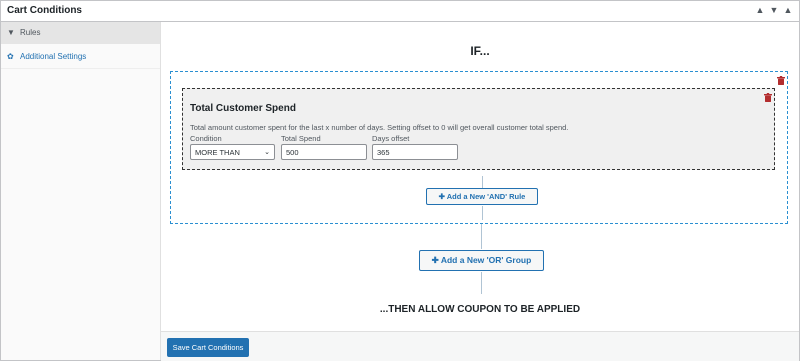  Describe the element at coordinates (400, 11) in the screenshot. I see `panel-header: Cart Conditions ▲ ▼ ▲` at that location.